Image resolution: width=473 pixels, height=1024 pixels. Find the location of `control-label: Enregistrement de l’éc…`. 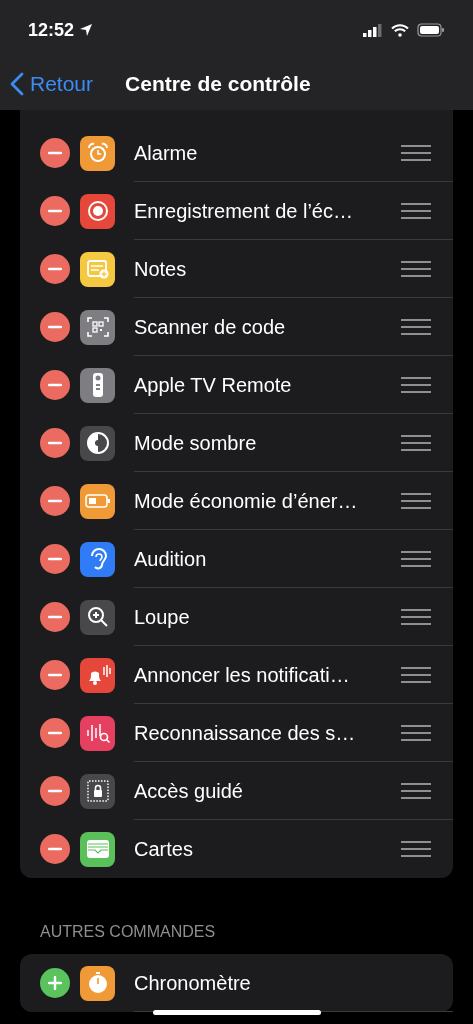

control-label: Enregistrement de l’éc… is located at coordinates (244, 211).